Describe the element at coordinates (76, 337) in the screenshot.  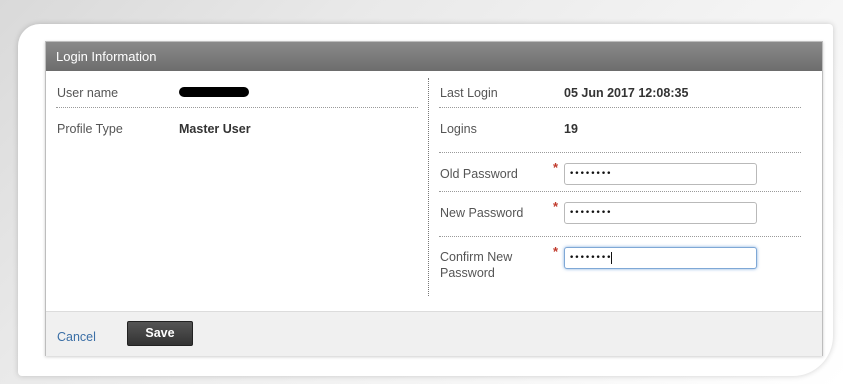
I see `cancel-link: Cancel` at that location.